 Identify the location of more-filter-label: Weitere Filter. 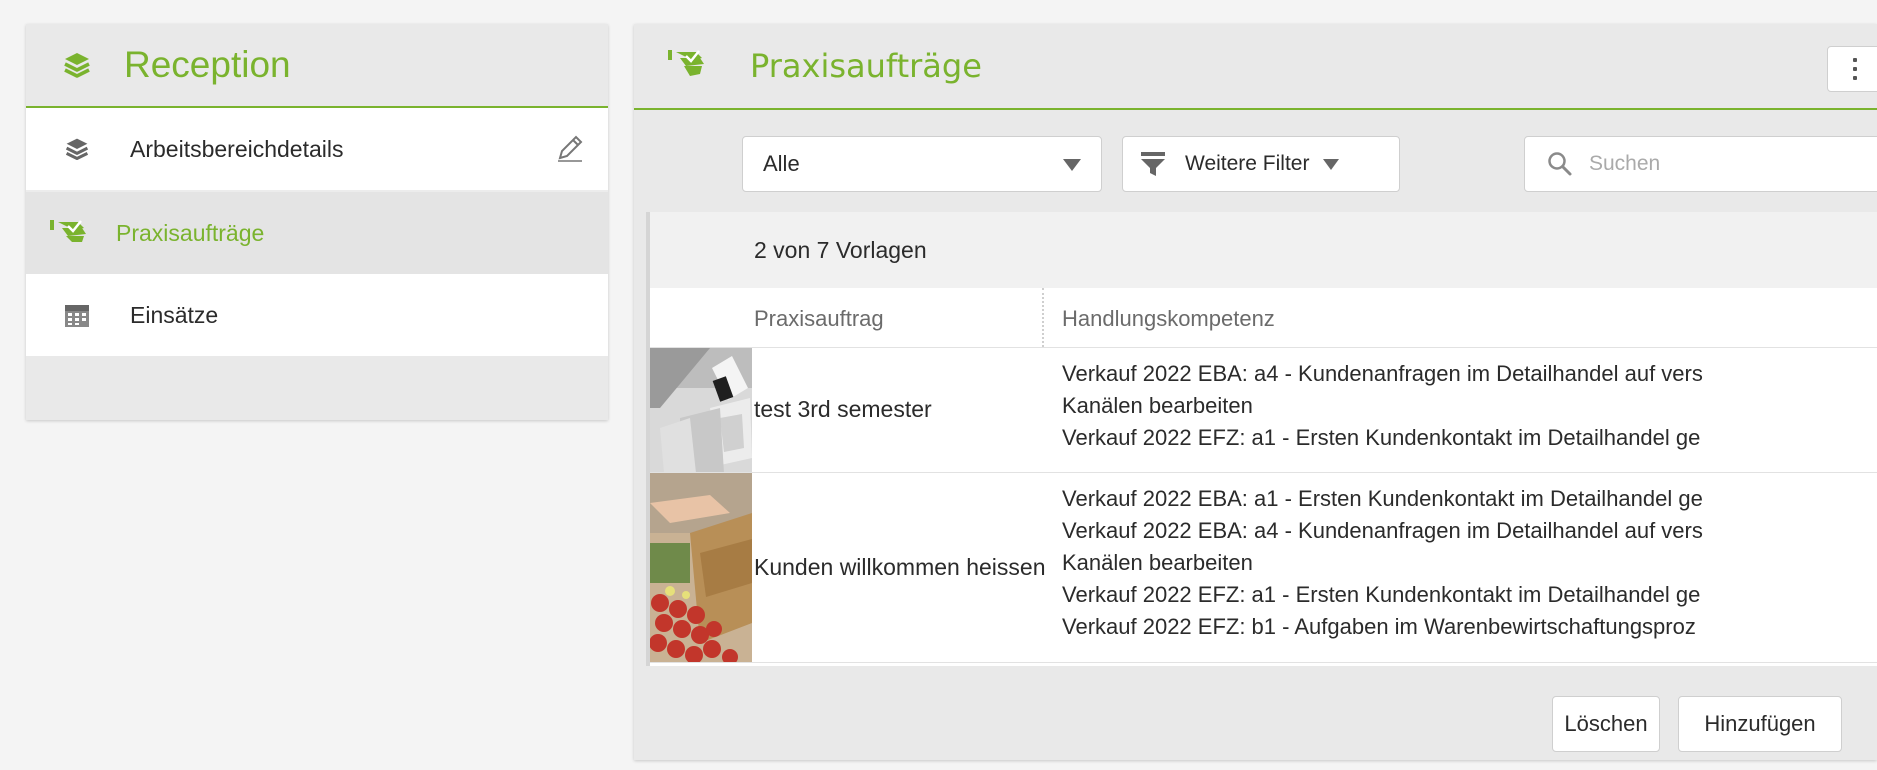
(1247, 163).